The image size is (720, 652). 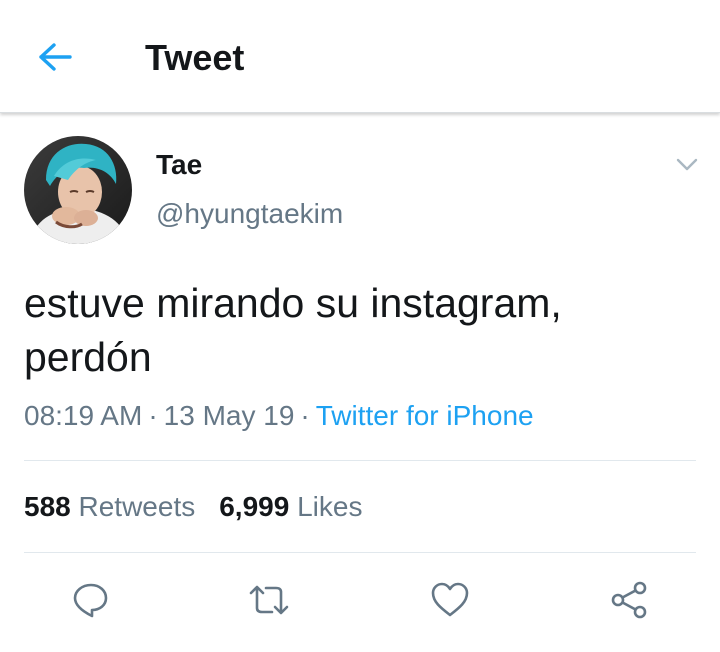 What do you see at coordinates (137, 506) in the screenshot?
I see `retweets-label: Retweets` at bounding box center [137, 506].